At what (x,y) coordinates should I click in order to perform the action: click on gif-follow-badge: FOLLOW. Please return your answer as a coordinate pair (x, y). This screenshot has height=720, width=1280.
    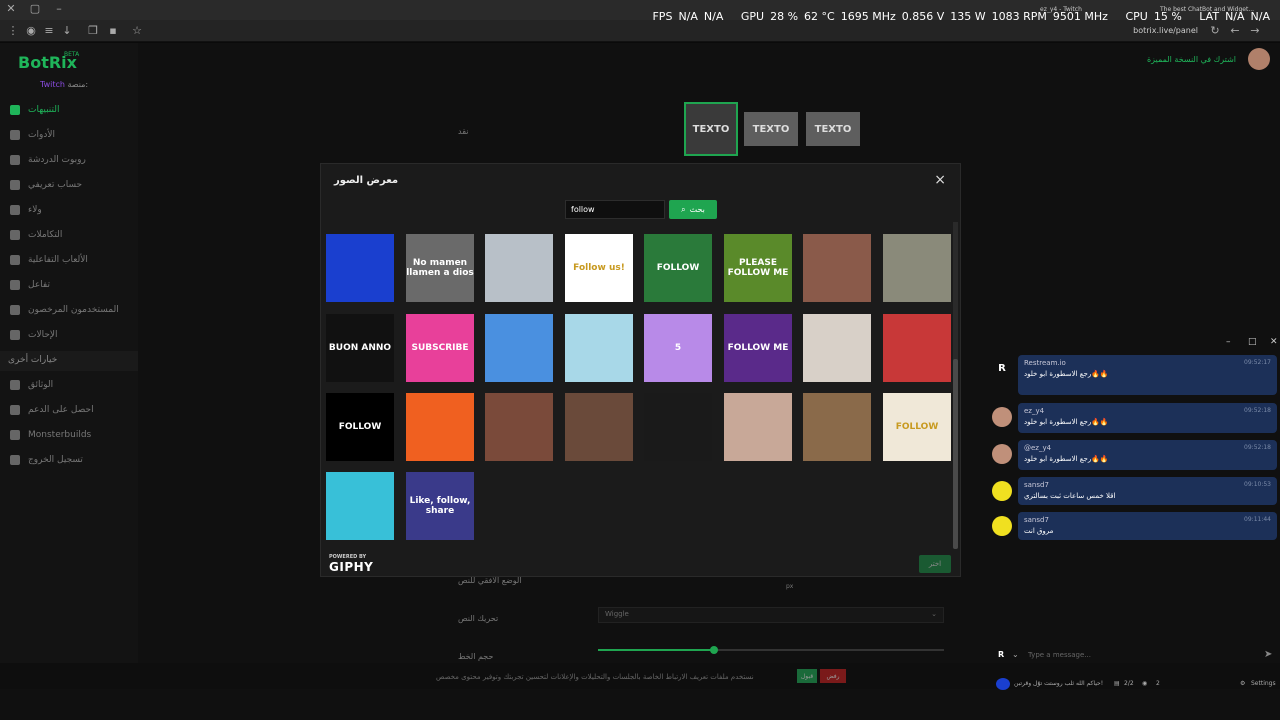
    Looking at the image, I should click on (678, 268).